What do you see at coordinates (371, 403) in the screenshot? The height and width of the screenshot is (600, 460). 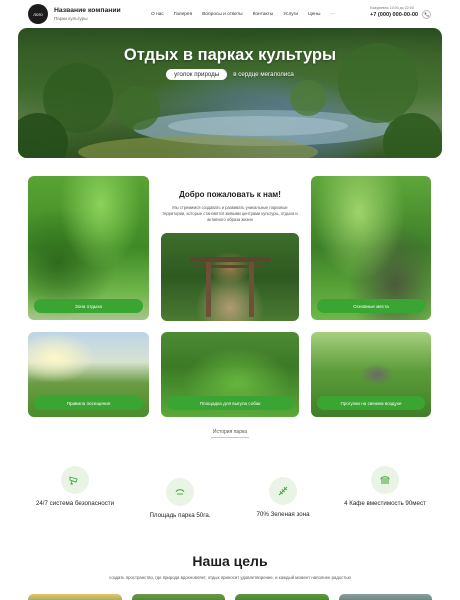 I see `walks-button: Прогулки на свежем воздухе` at bounding box center [371, 403].